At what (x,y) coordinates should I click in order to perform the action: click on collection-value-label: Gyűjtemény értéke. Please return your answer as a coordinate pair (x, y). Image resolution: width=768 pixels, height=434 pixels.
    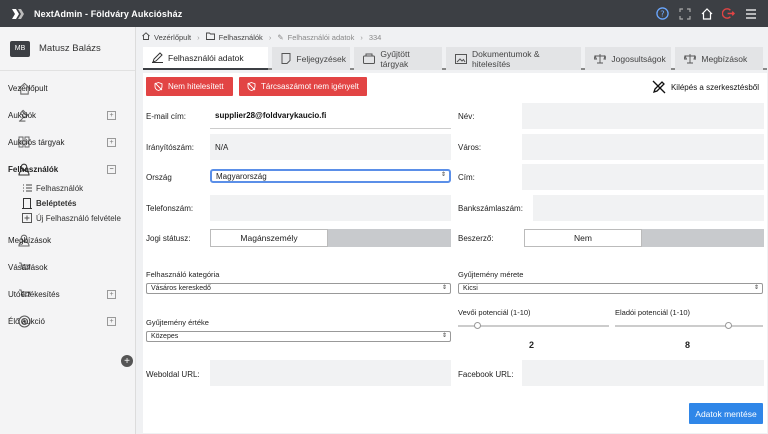
    Looking at the image, I should click on (177, 322).